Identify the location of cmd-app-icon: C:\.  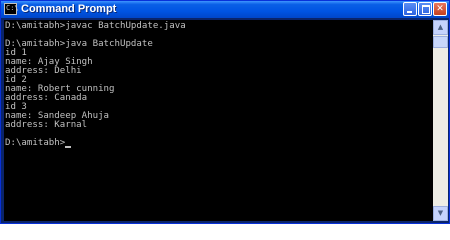
(11, 9).